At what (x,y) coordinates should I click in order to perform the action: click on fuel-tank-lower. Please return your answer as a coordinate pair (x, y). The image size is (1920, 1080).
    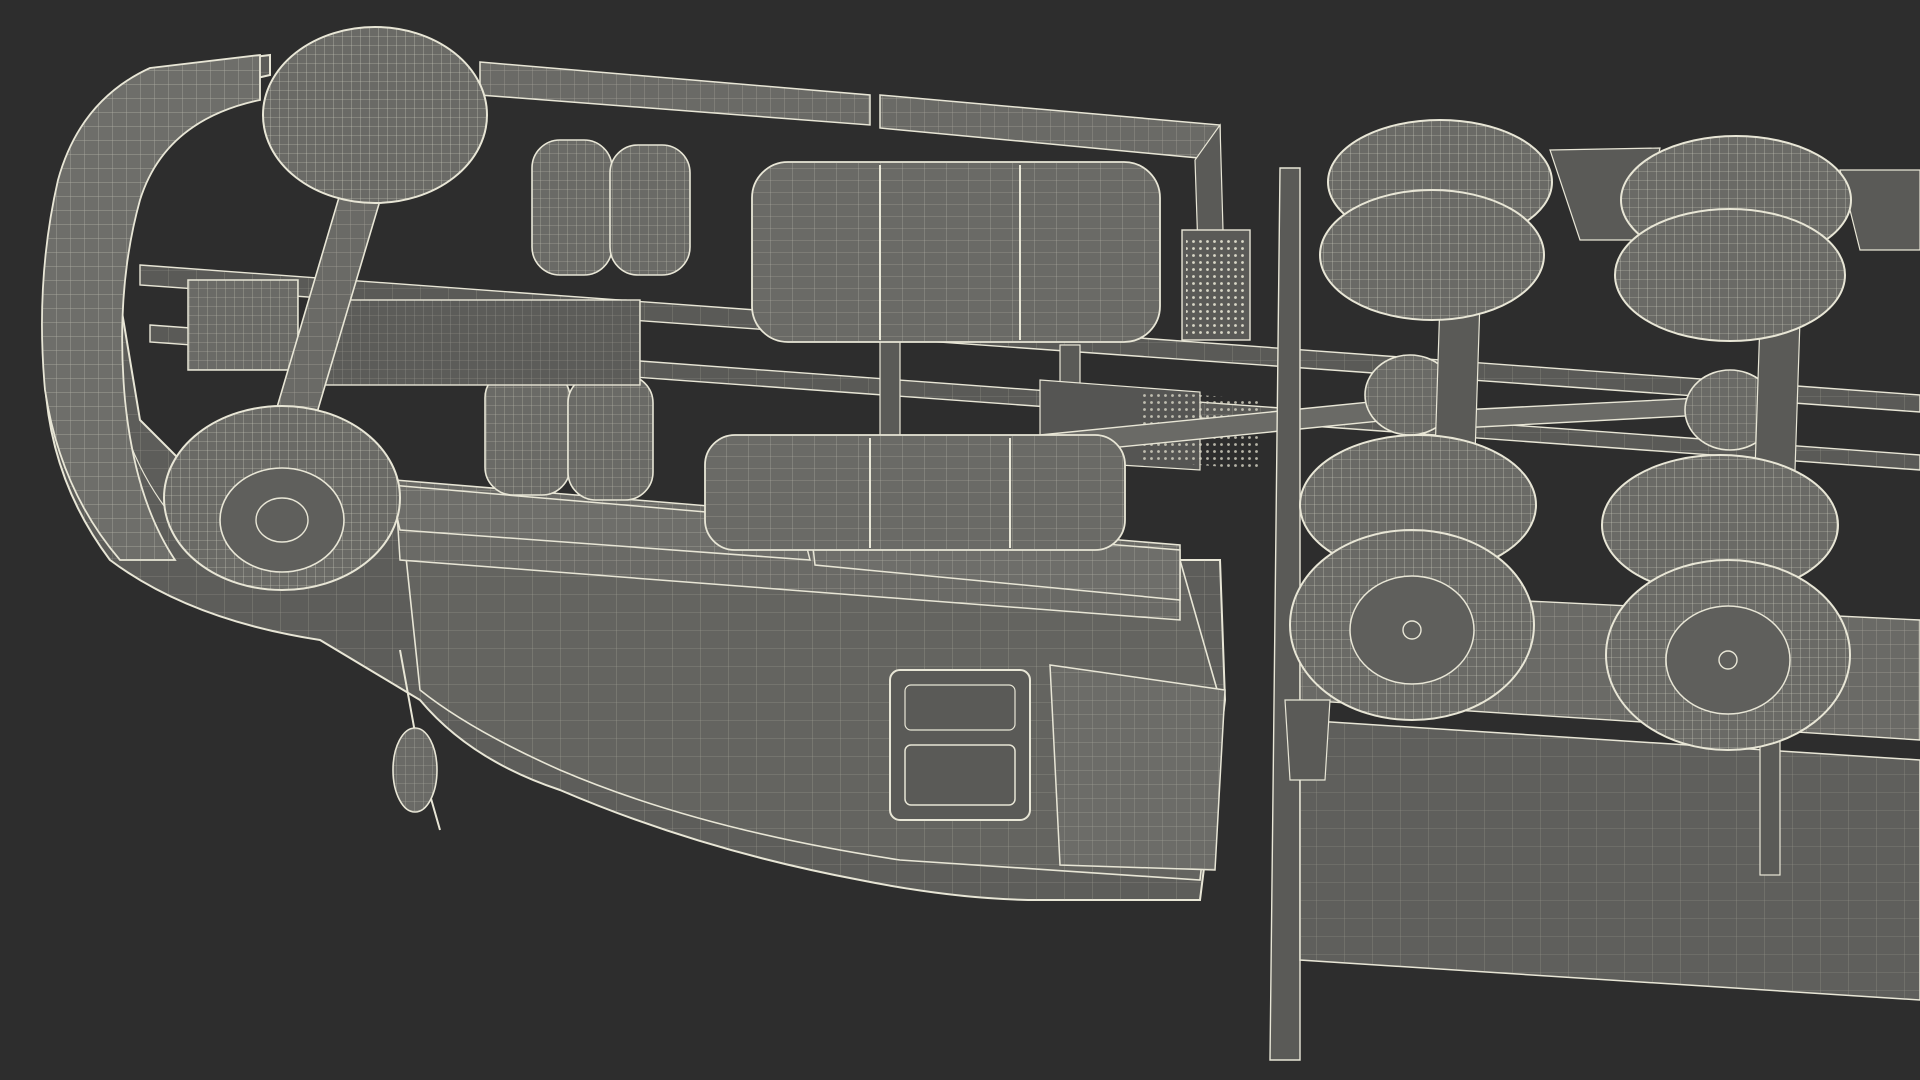
    Looking at the image, I should click on (915, 492).